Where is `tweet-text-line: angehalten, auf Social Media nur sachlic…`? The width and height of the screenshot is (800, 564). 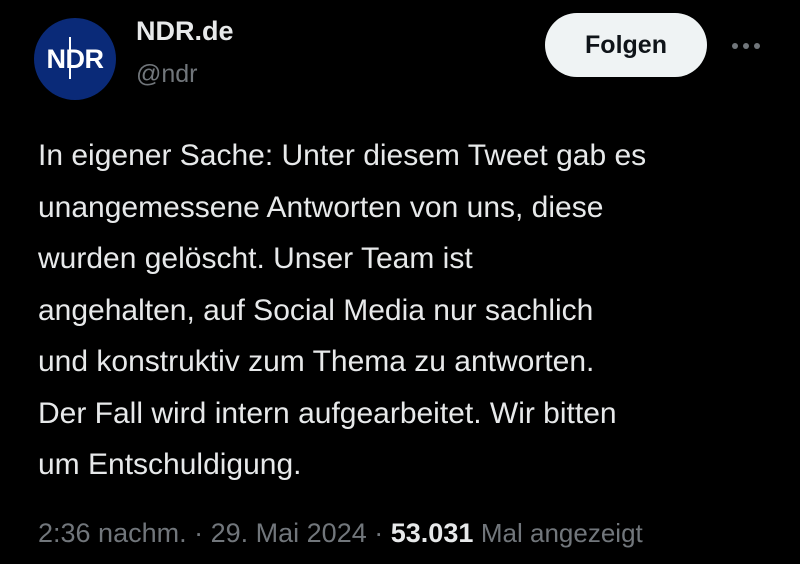 tweet-text-line: angehalten, auf Social Media nur sachlic… is located at coordinates (316, 310).